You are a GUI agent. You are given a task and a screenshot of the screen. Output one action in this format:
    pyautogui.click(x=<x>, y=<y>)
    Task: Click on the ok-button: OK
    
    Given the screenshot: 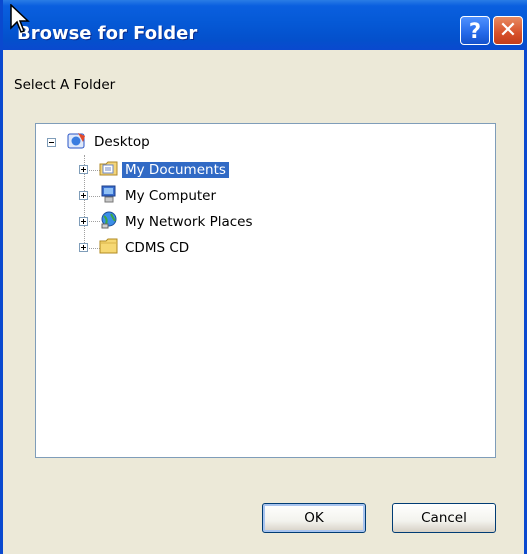 What is the action you would take?
    pyautogui.click(x=314, y=518)
    